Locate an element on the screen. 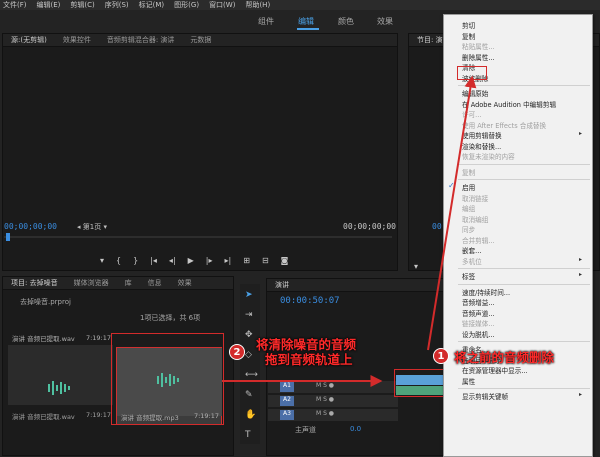 The width and height of the screenshot is (600, 457). step1-badge: 1 is located at coordinates (441, 356).